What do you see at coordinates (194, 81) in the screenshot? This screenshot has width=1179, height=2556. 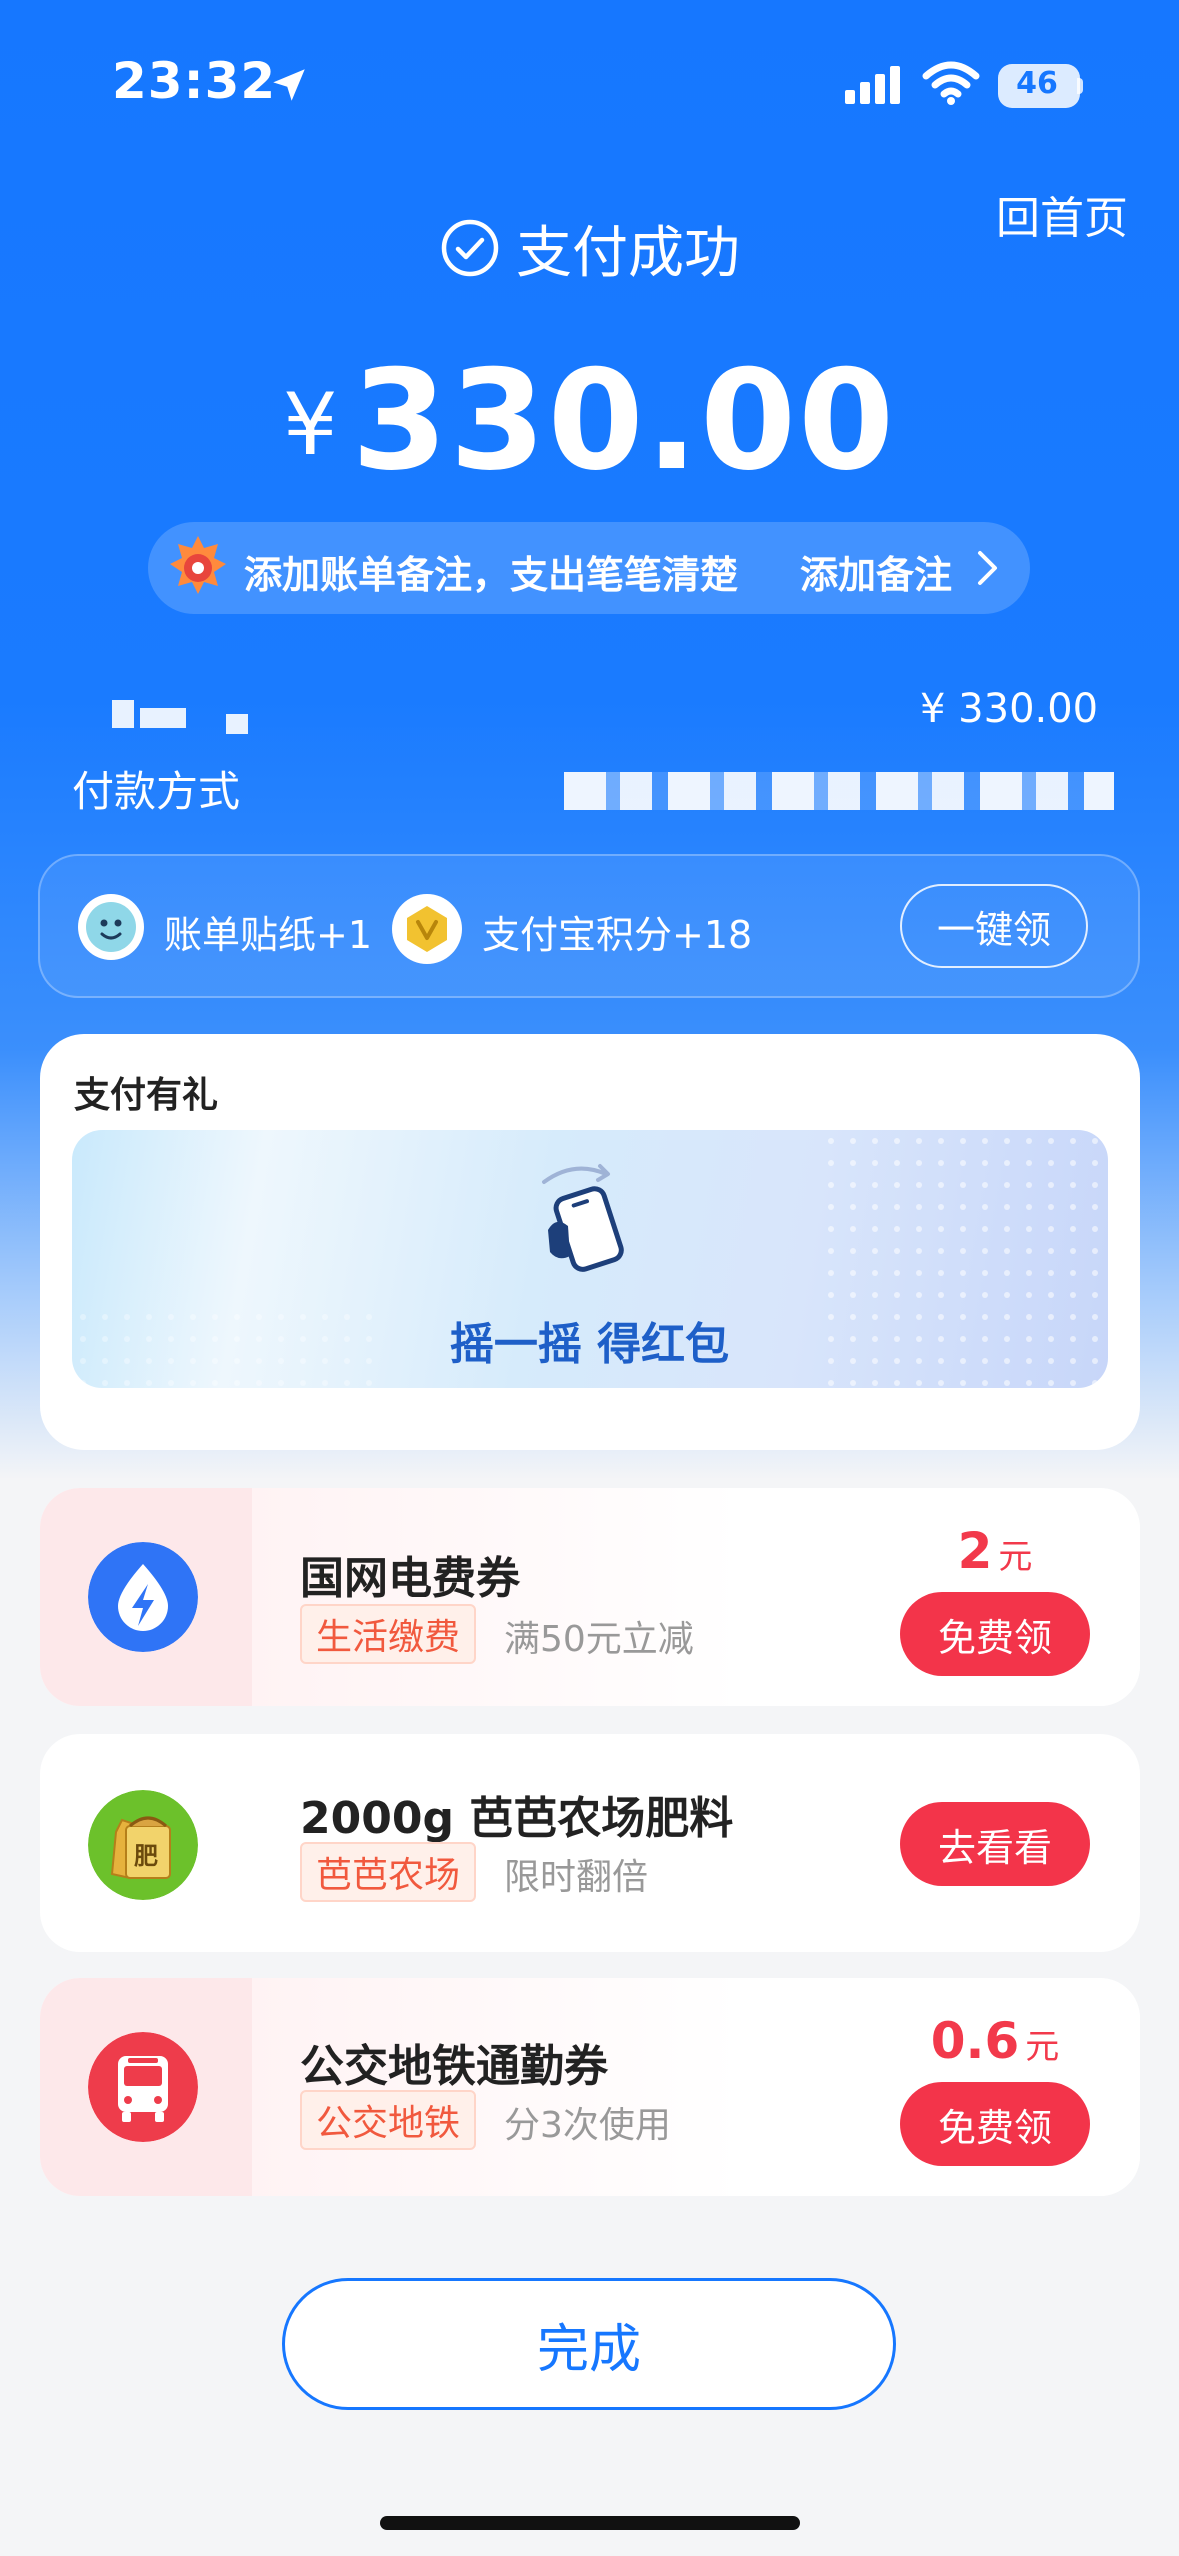 I see `status-time: 23:32` at bounding box center [194, 81].